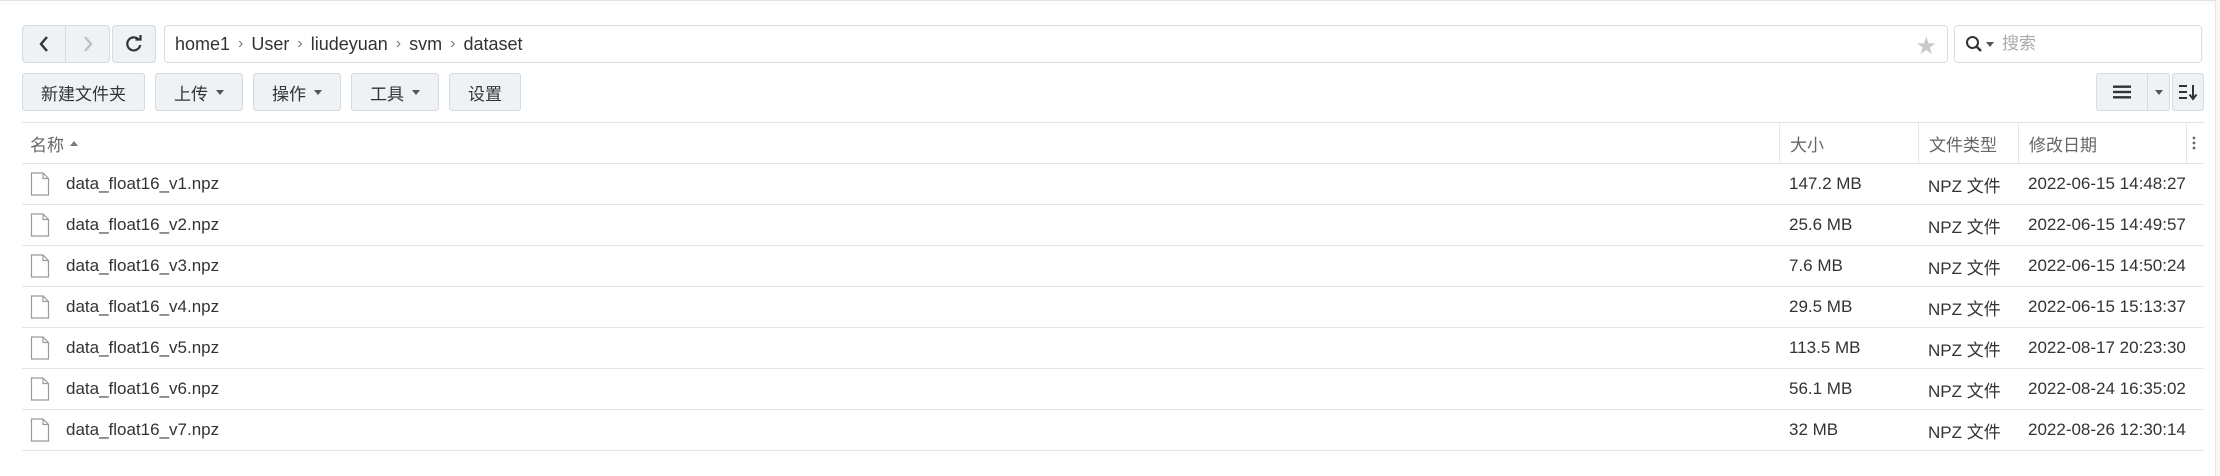 This screenshot has width=2220, height=476. Describe the element at coordinates (2107, 183) in the screenshot. I see `file-modified: 2022-06-15 14:48:27` at that location.